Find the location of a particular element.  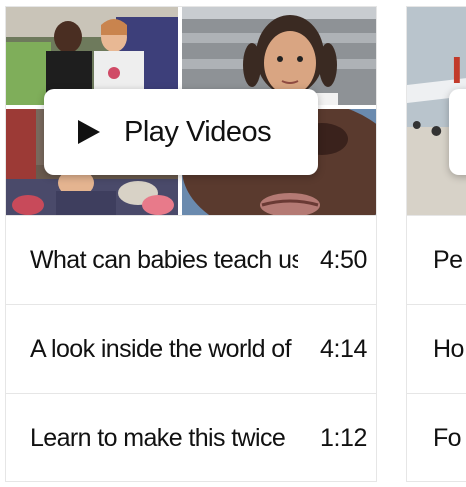

next-playlist-card: Pe Ho Fo is located at coordinates (436, 244).